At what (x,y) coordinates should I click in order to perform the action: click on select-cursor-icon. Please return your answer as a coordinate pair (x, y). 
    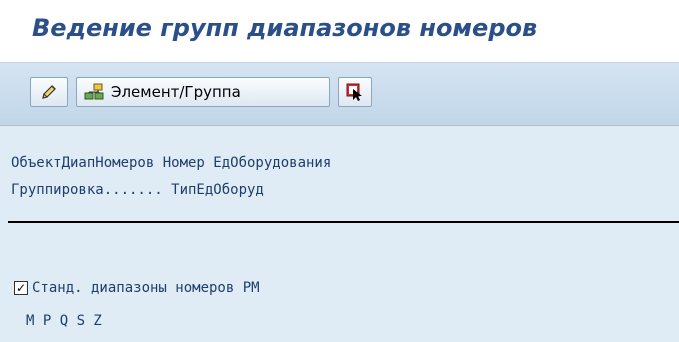
    Looking at the image, I should click on (355, 92).